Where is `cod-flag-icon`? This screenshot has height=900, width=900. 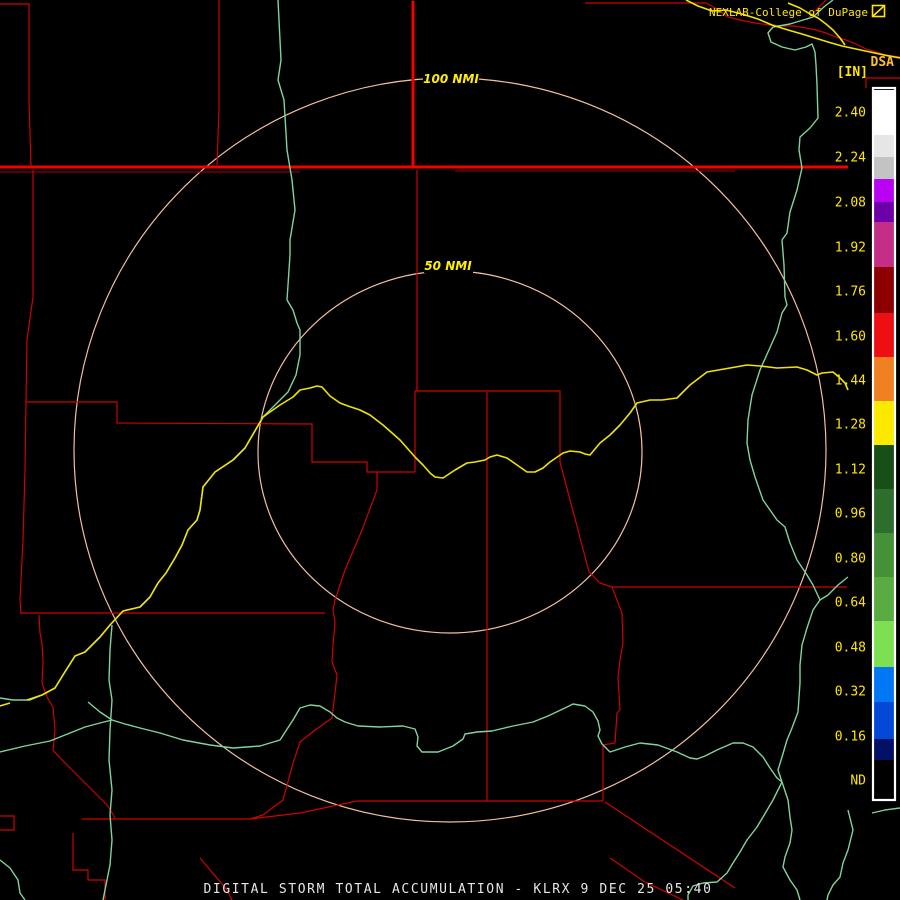
cod-flag-icon is located at coordinates (878, 11).